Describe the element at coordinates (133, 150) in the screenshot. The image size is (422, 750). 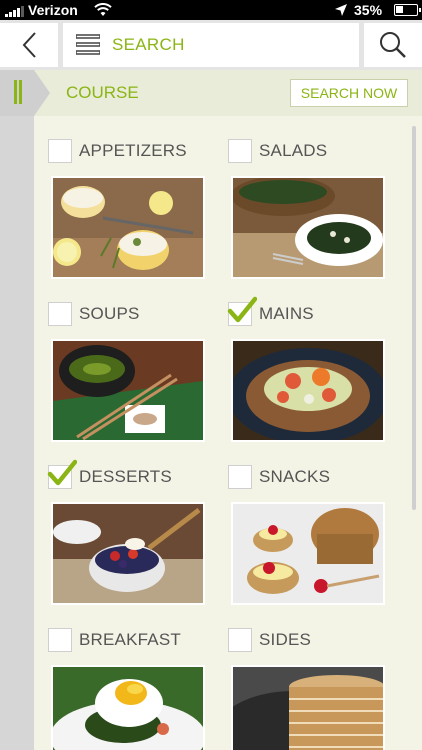
I see `course-label: APPETIZERS` at that location.